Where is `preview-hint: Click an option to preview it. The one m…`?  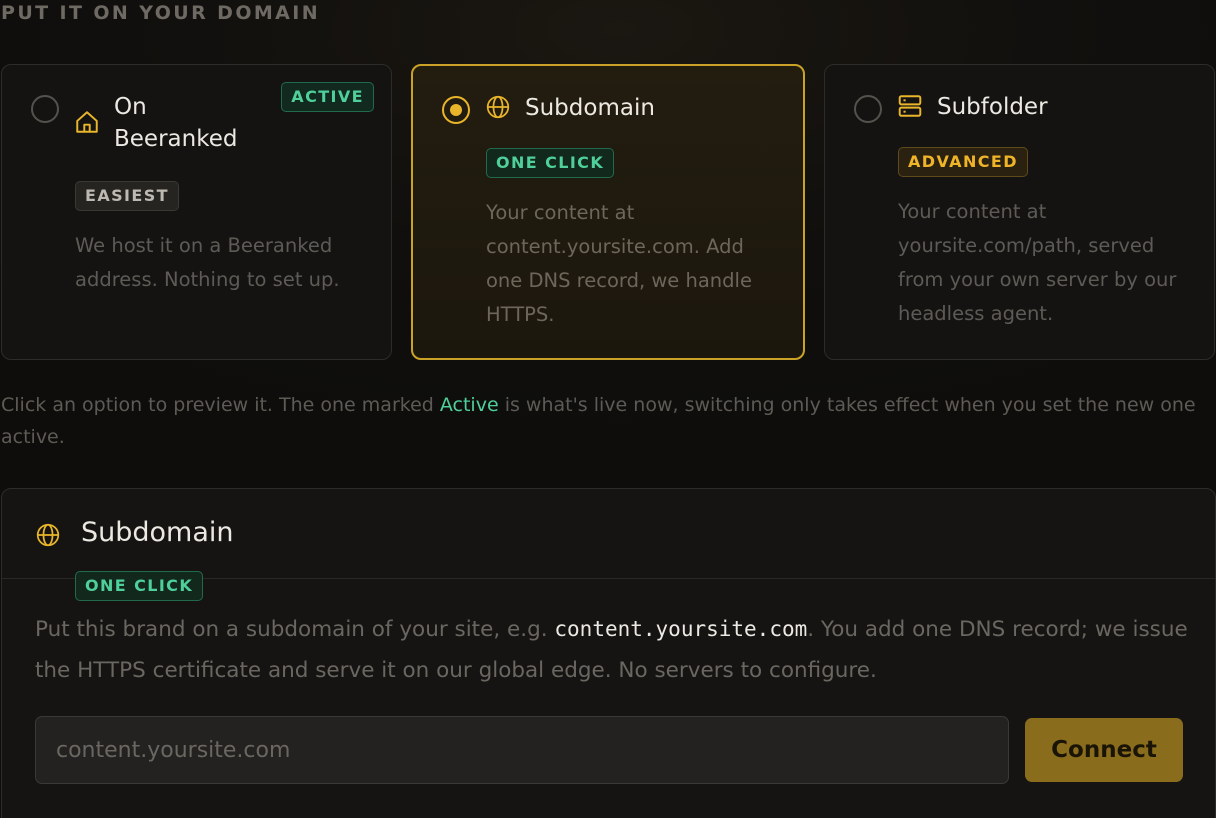
preview-hint: Click an option to preview it. The one m… is located at coordinates (608, 421).